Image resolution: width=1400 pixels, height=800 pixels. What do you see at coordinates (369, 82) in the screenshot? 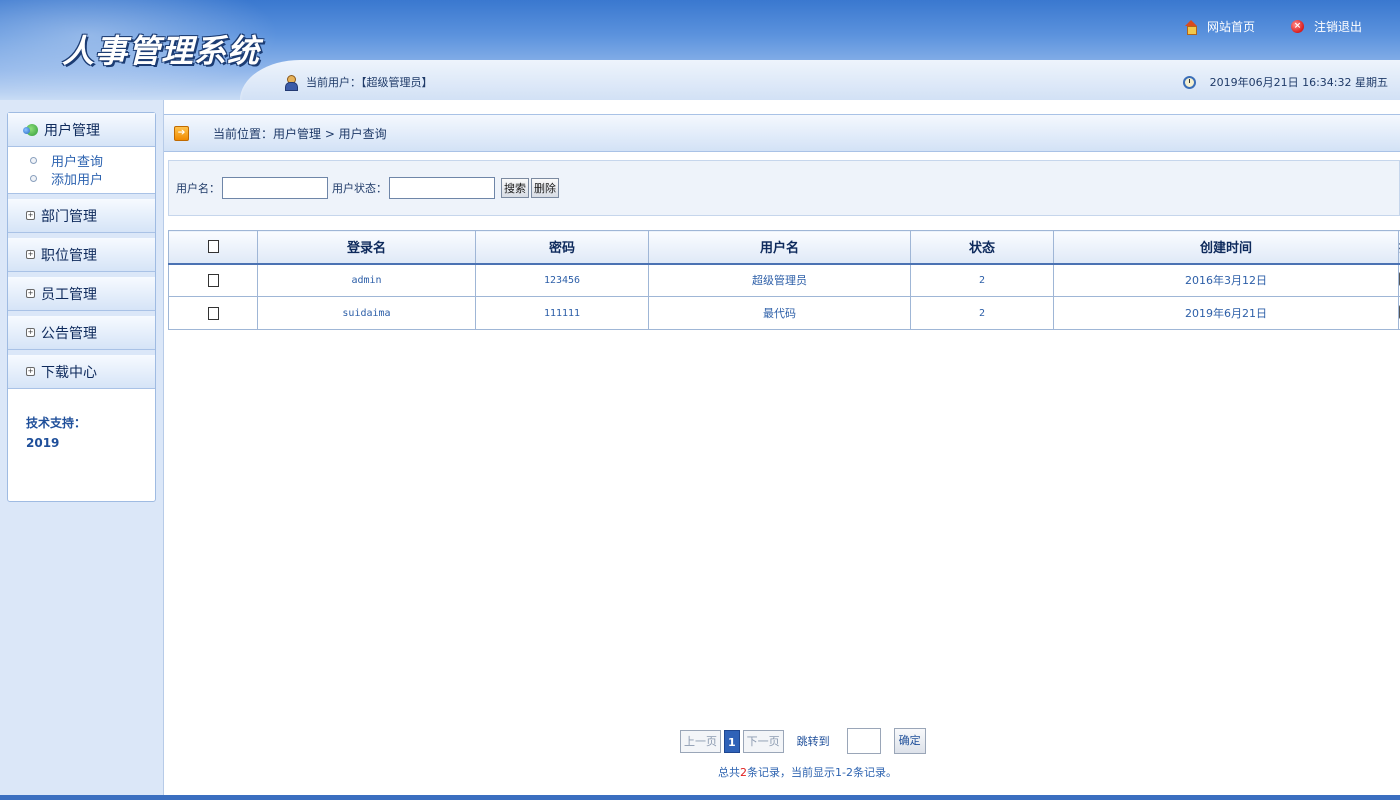
I see `current-user-label: 当前用户：【超级管理员】` at bounding box center [369, 82].